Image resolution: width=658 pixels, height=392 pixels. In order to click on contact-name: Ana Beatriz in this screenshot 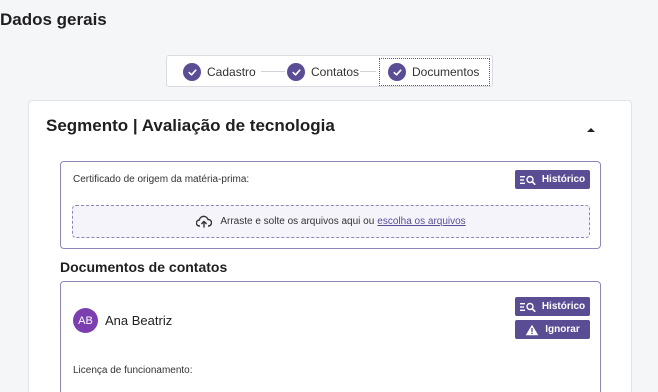, I will do `click(139, 320)`.